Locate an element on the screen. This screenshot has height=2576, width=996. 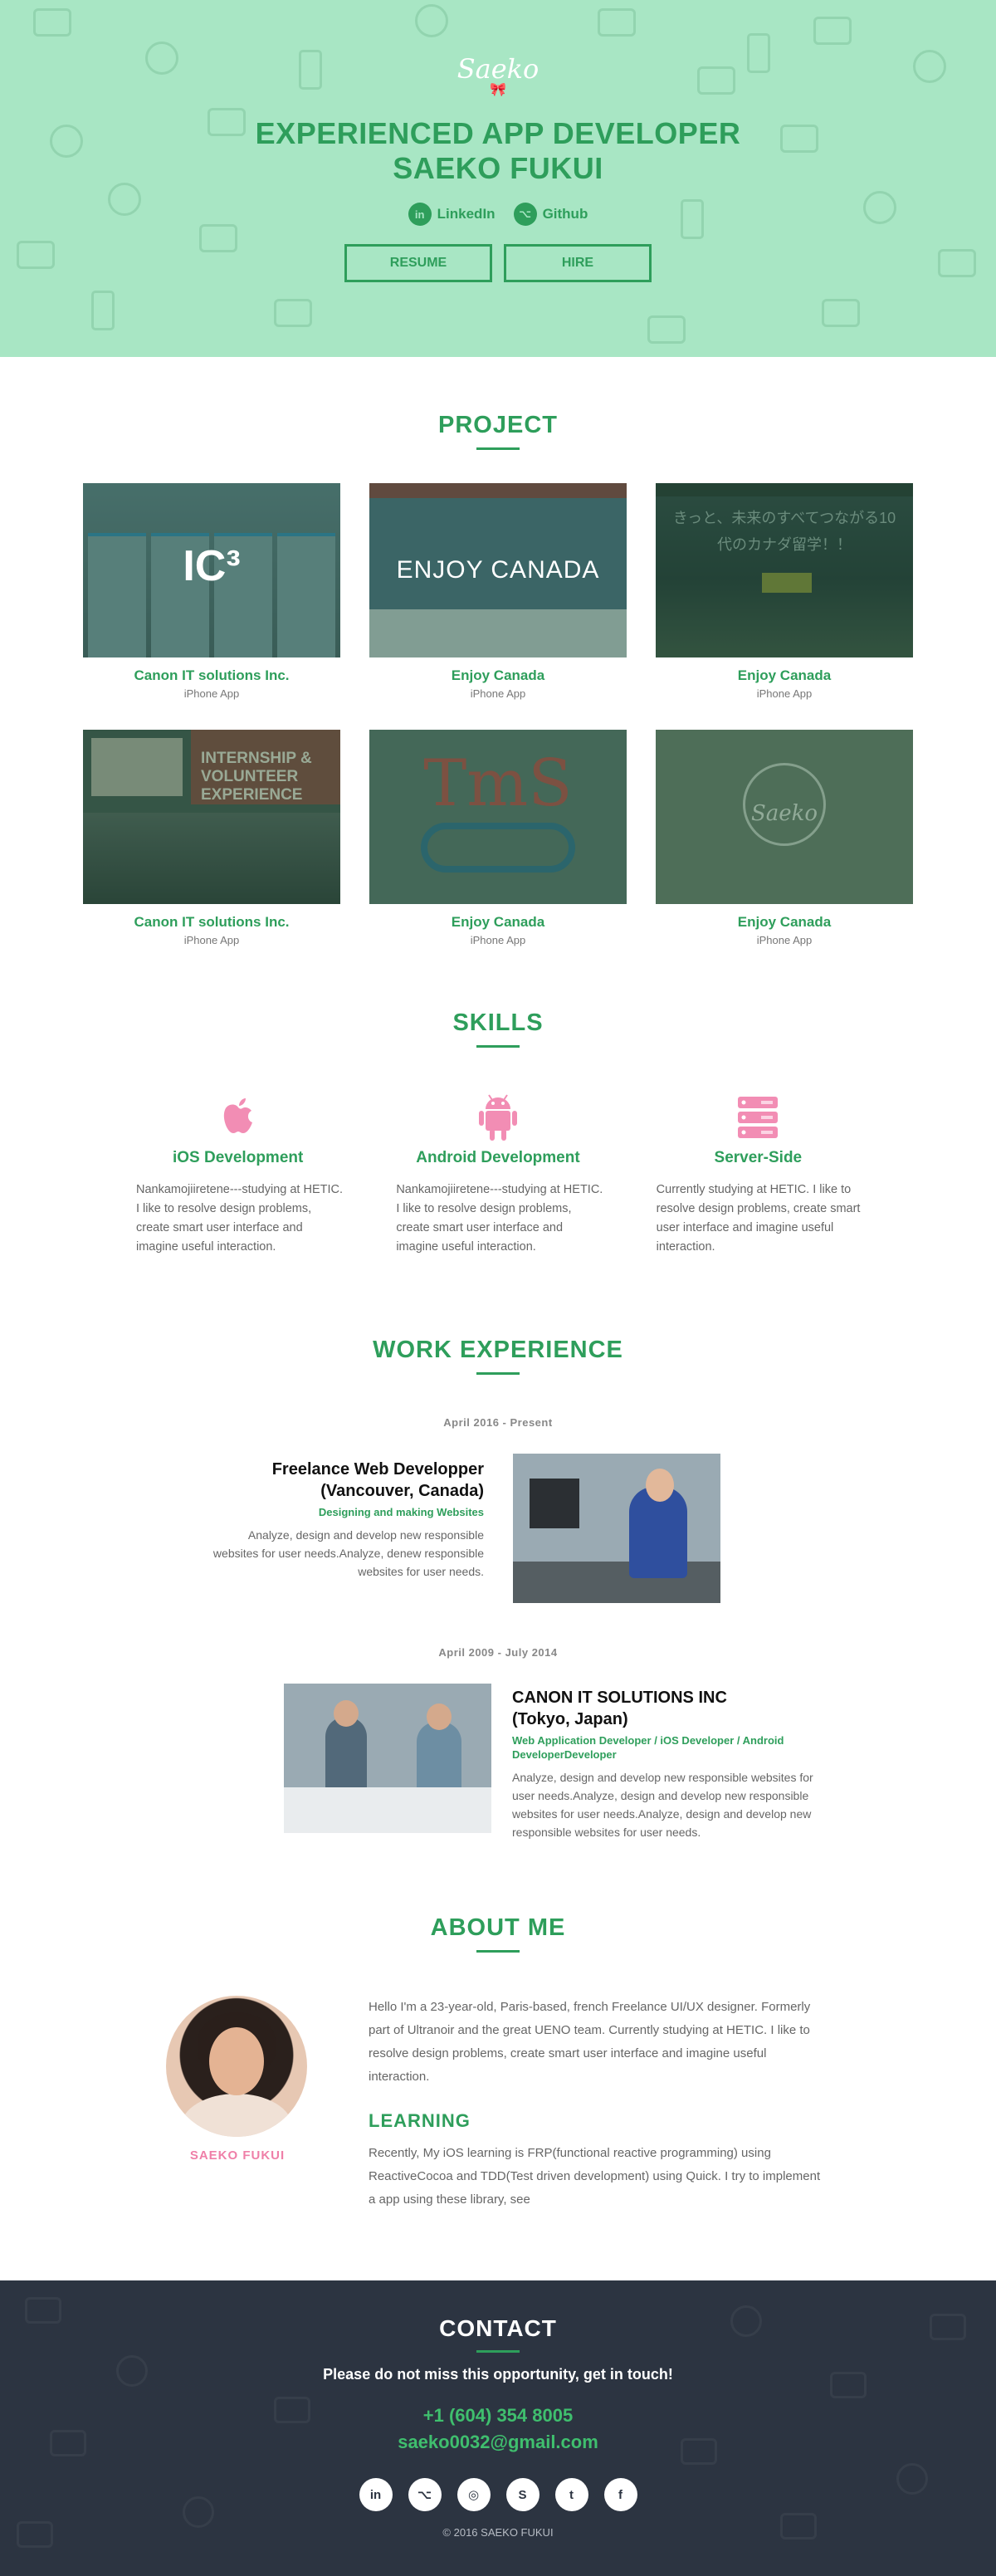
learning-title: LEARNING is located at coordinates (420, 2120).